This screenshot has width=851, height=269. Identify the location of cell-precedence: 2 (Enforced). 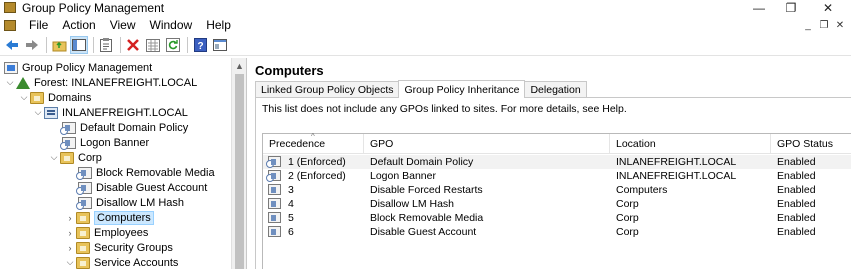
(317, 176).